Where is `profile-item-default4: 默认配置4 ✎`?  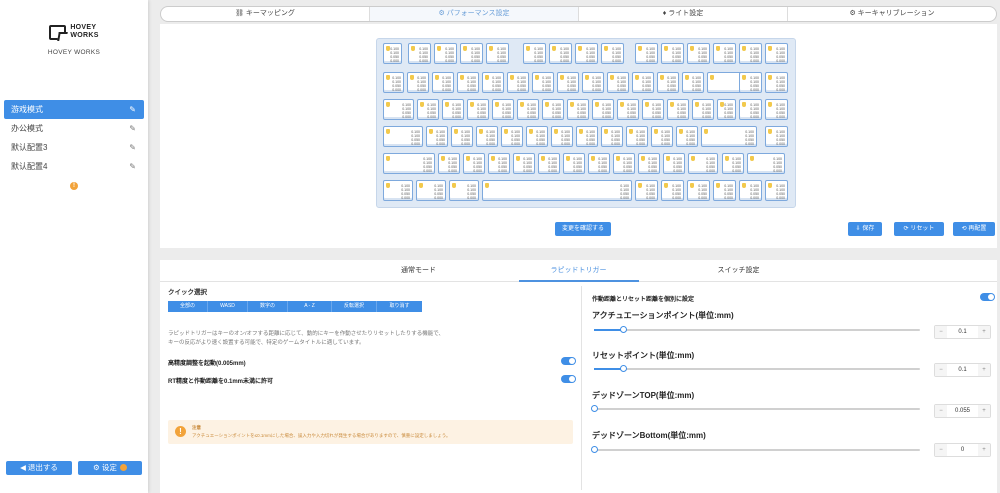 profile-item-default4: 默认配置4 ✎ is located at coordinates (74, 166).